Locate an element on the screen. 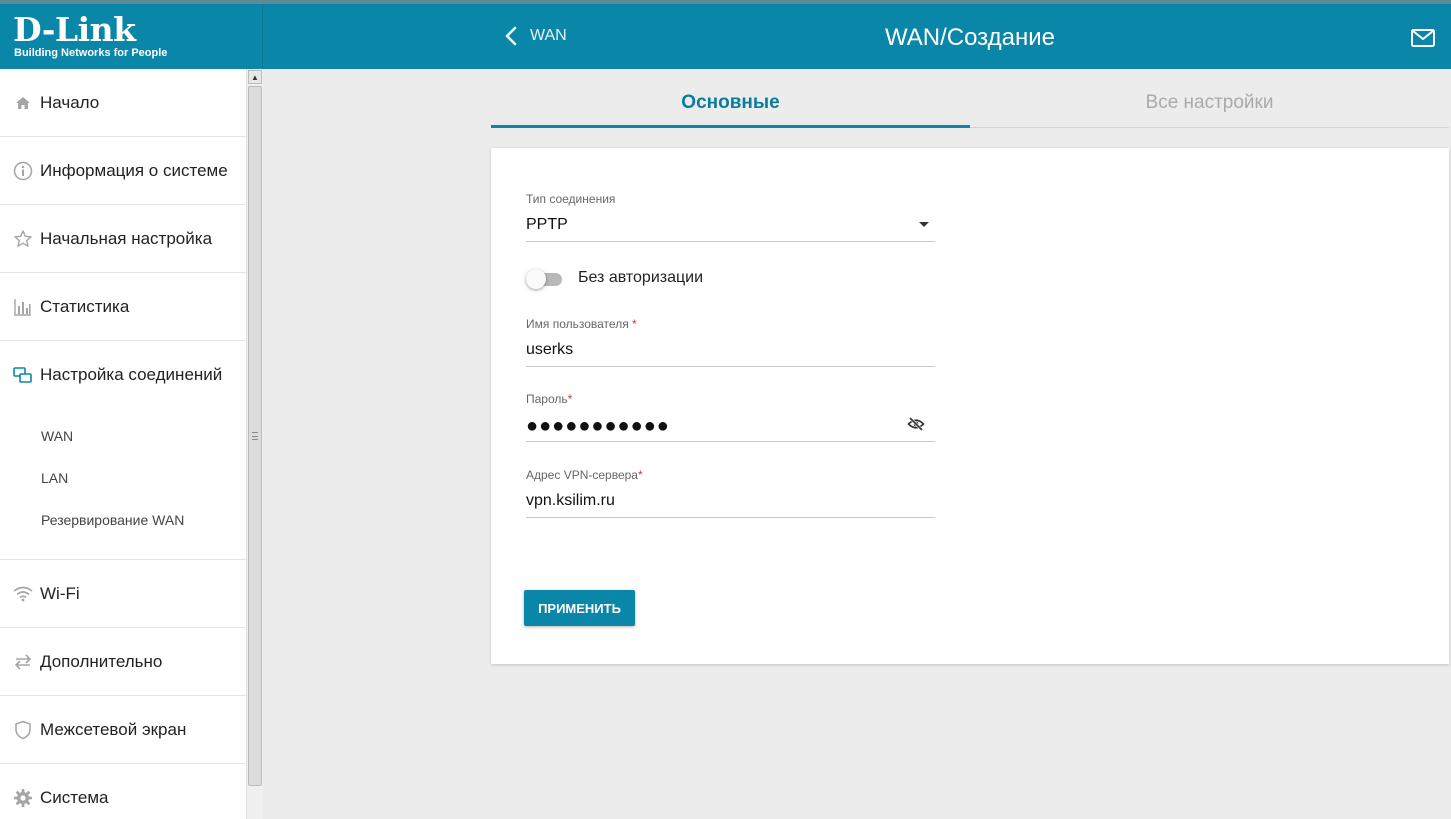  sidebar-subitem-lan: LAN is located at coordinates (123, 478).